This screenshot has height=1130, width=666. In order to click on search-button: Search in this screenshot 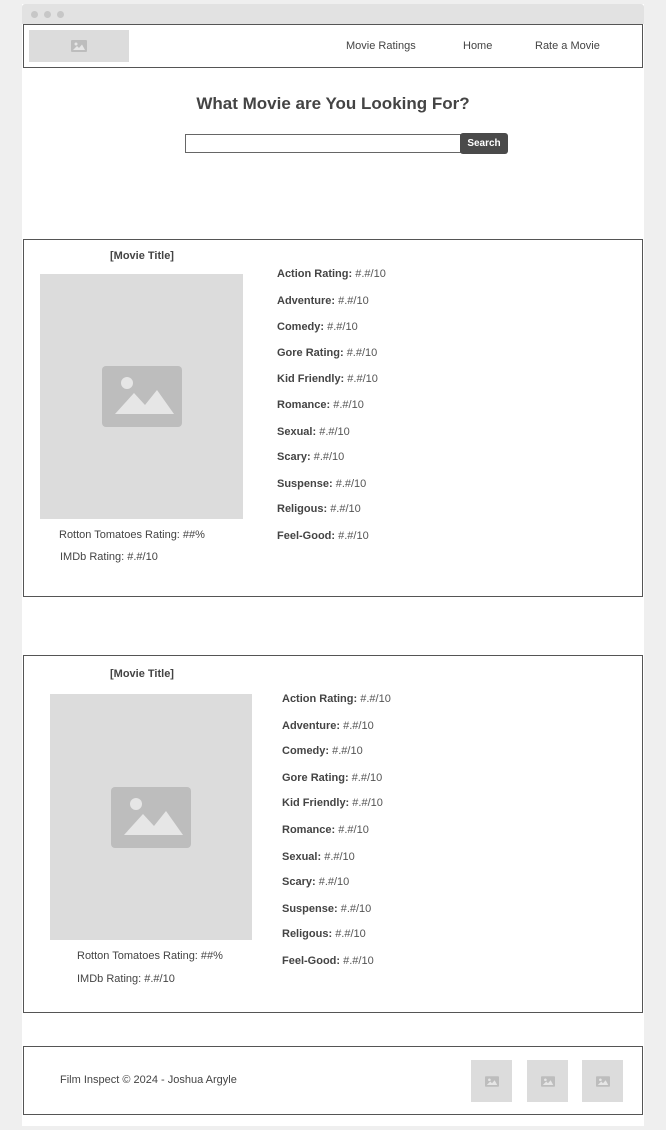, I will do `click(484, 143)`.